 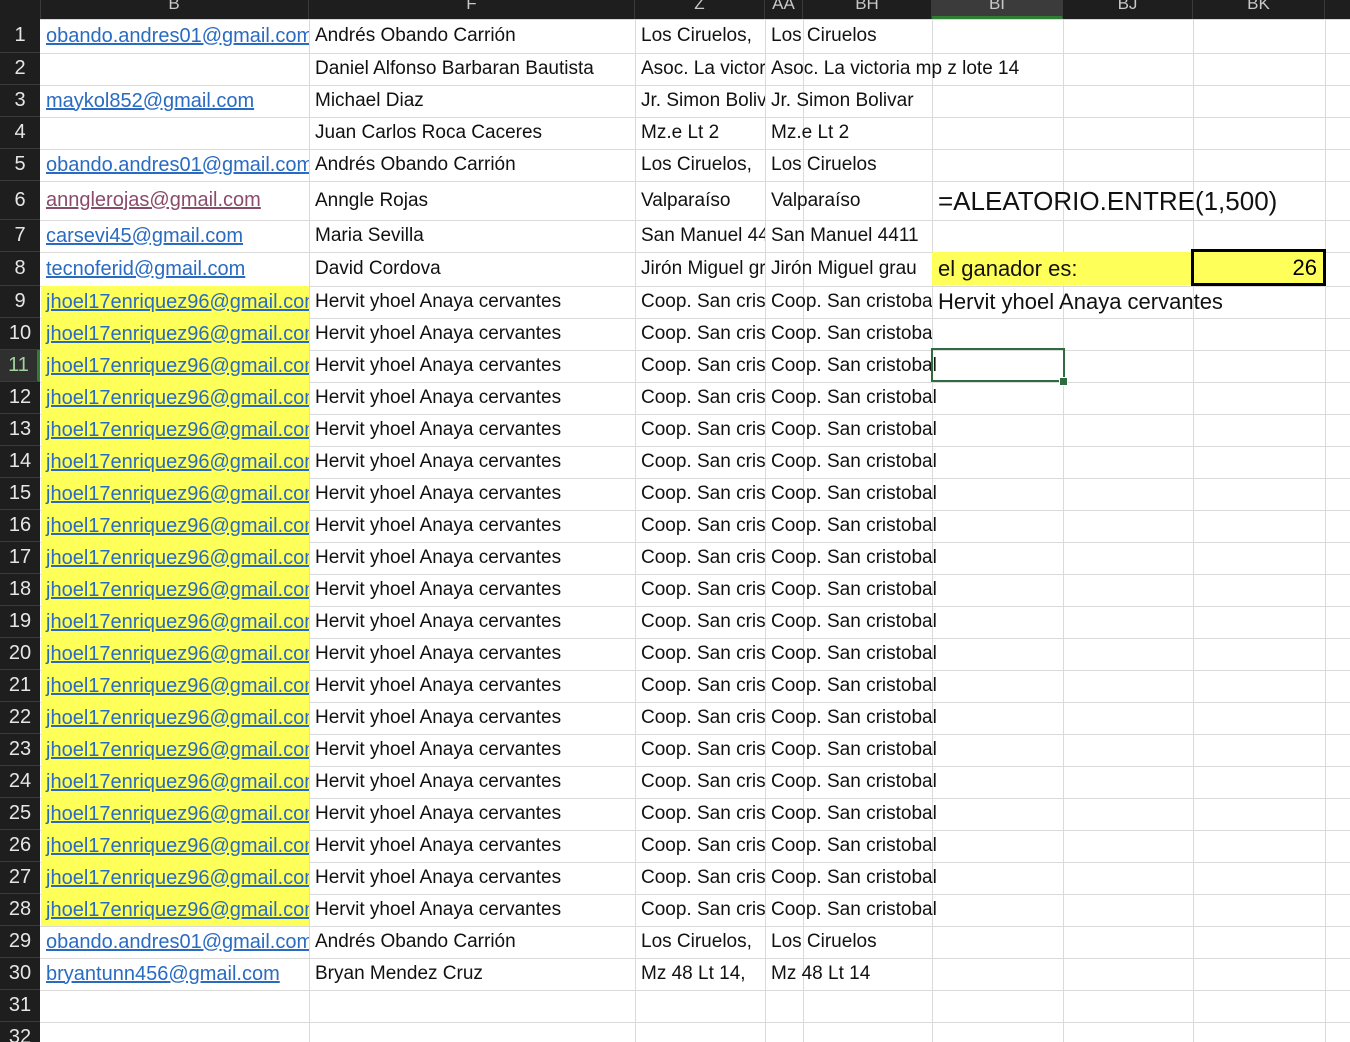 What do you see at coordinates (20, 462) in the screenshot?
I see `row-header: 14` at bounding box center [20, 462].